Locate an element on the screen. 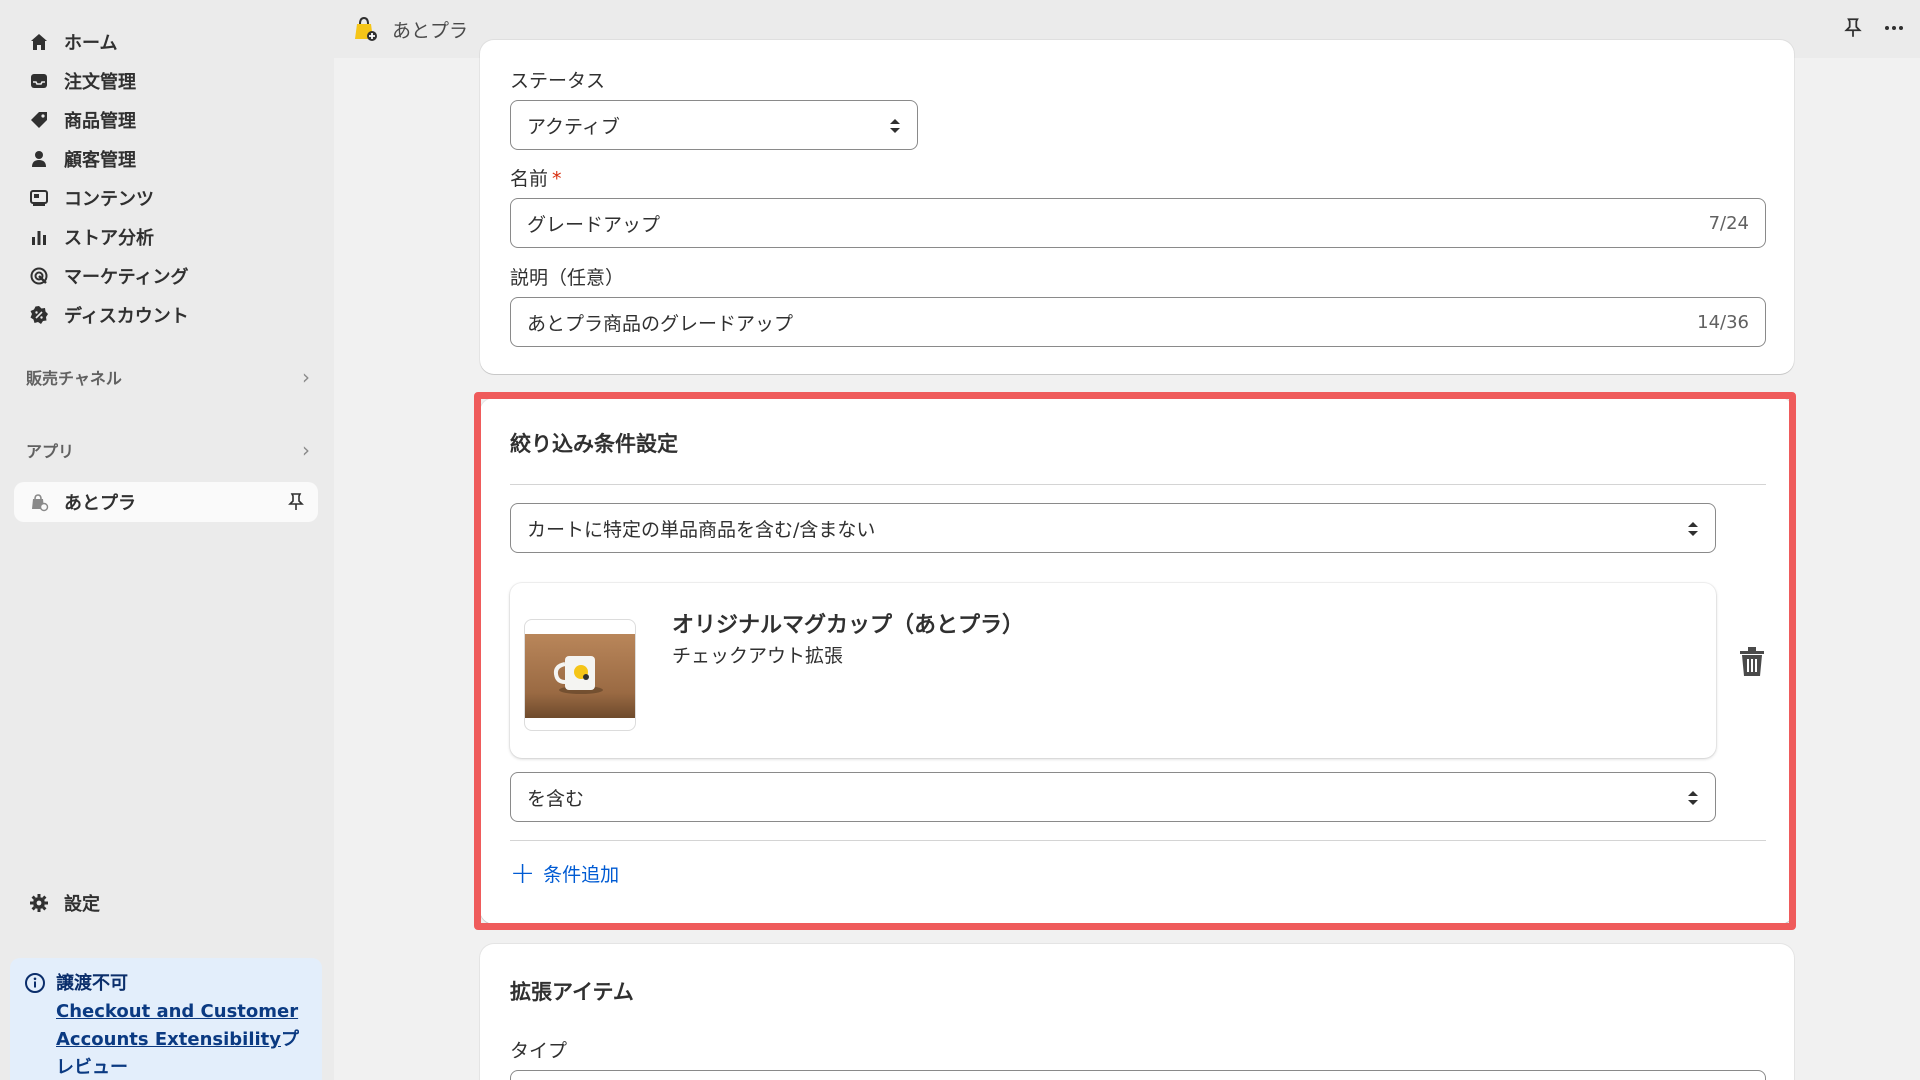  type-label: タイプ is located at coordinates (539, 1051).